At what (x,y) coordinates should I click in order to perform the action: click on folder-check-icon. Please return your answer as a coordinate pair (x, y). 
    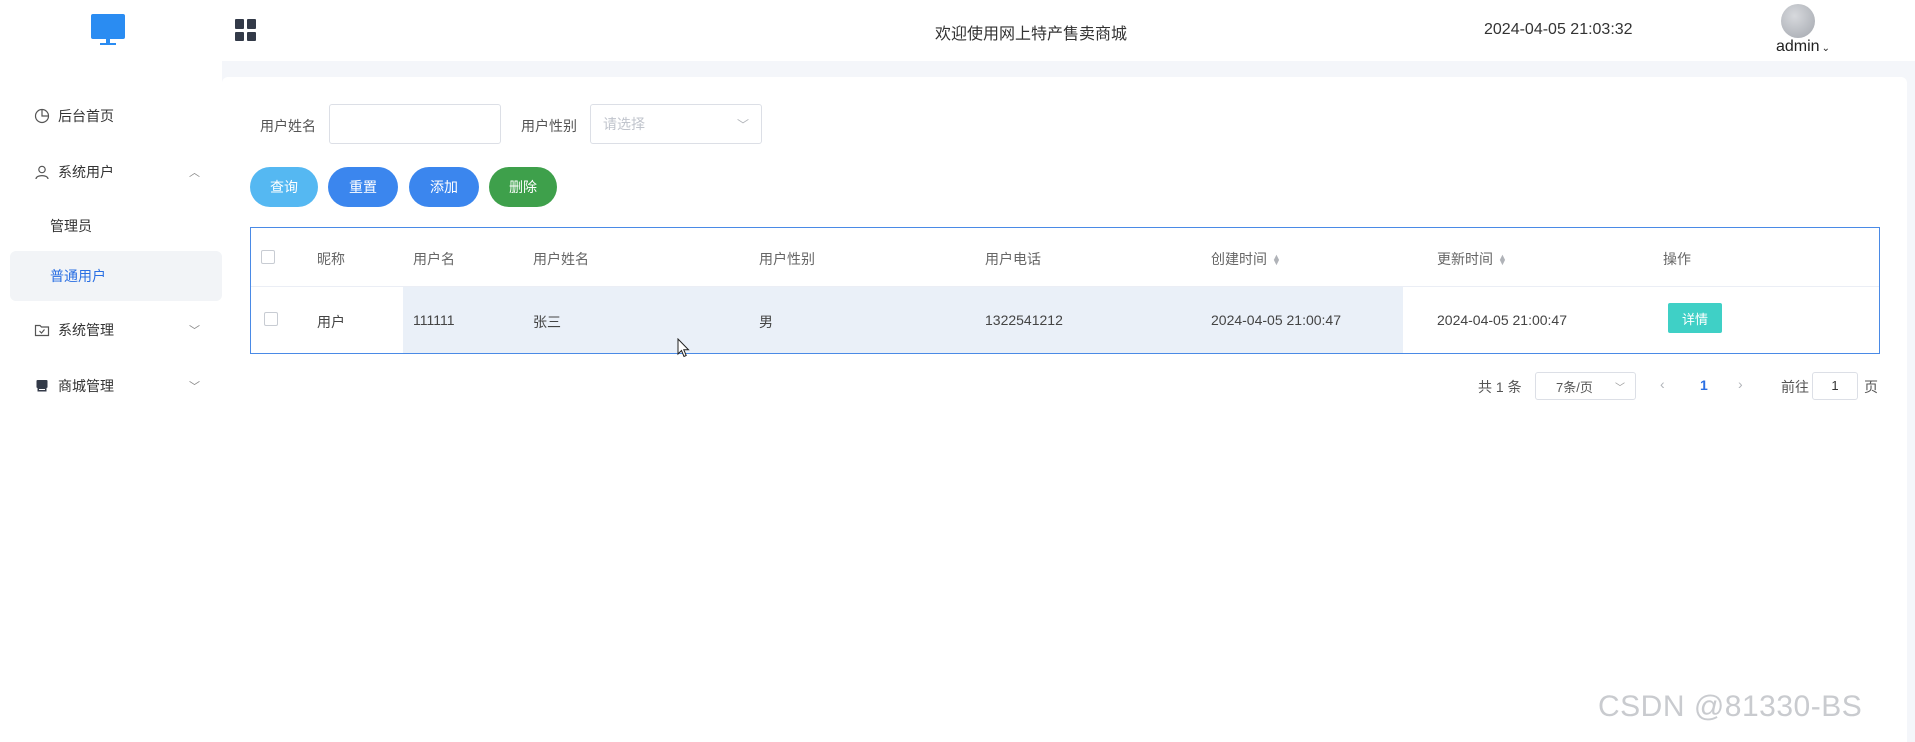
    Looking at the image, I should click on (42, 330).